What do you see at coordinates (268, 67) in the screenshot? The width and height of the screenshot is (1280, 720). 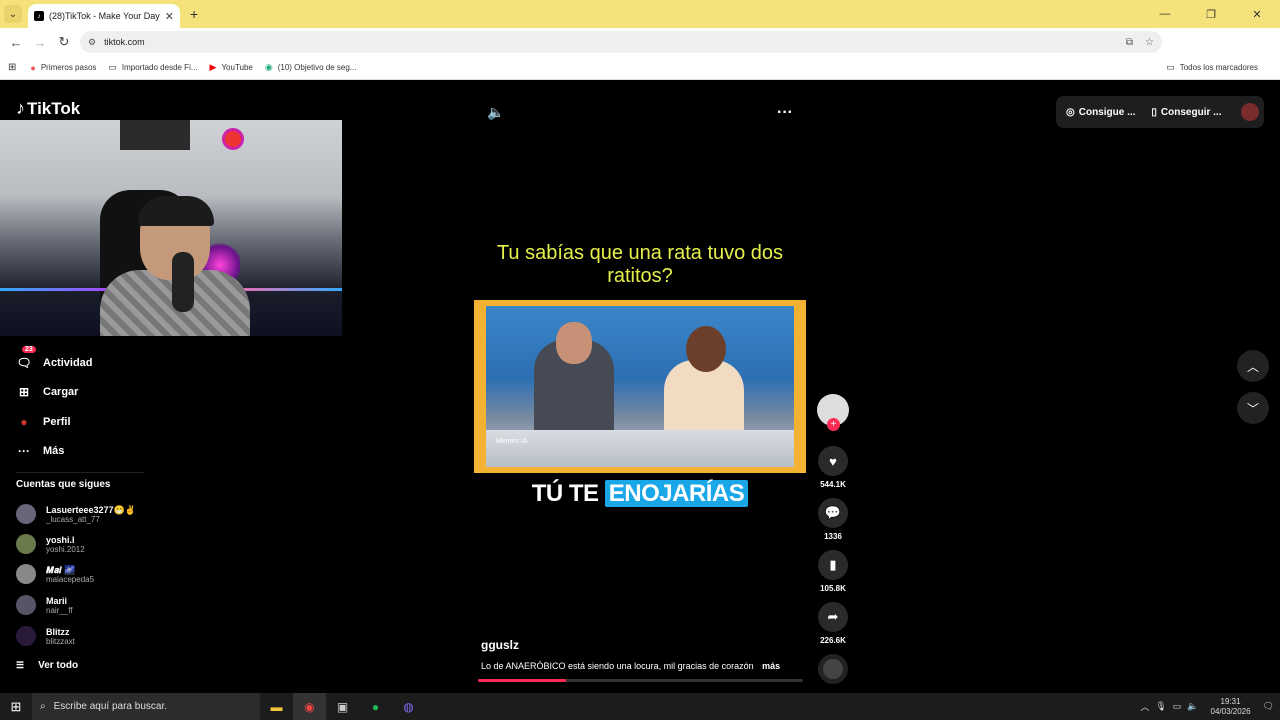 I see `site-icon: ◉` at bounding box center [268, 67].